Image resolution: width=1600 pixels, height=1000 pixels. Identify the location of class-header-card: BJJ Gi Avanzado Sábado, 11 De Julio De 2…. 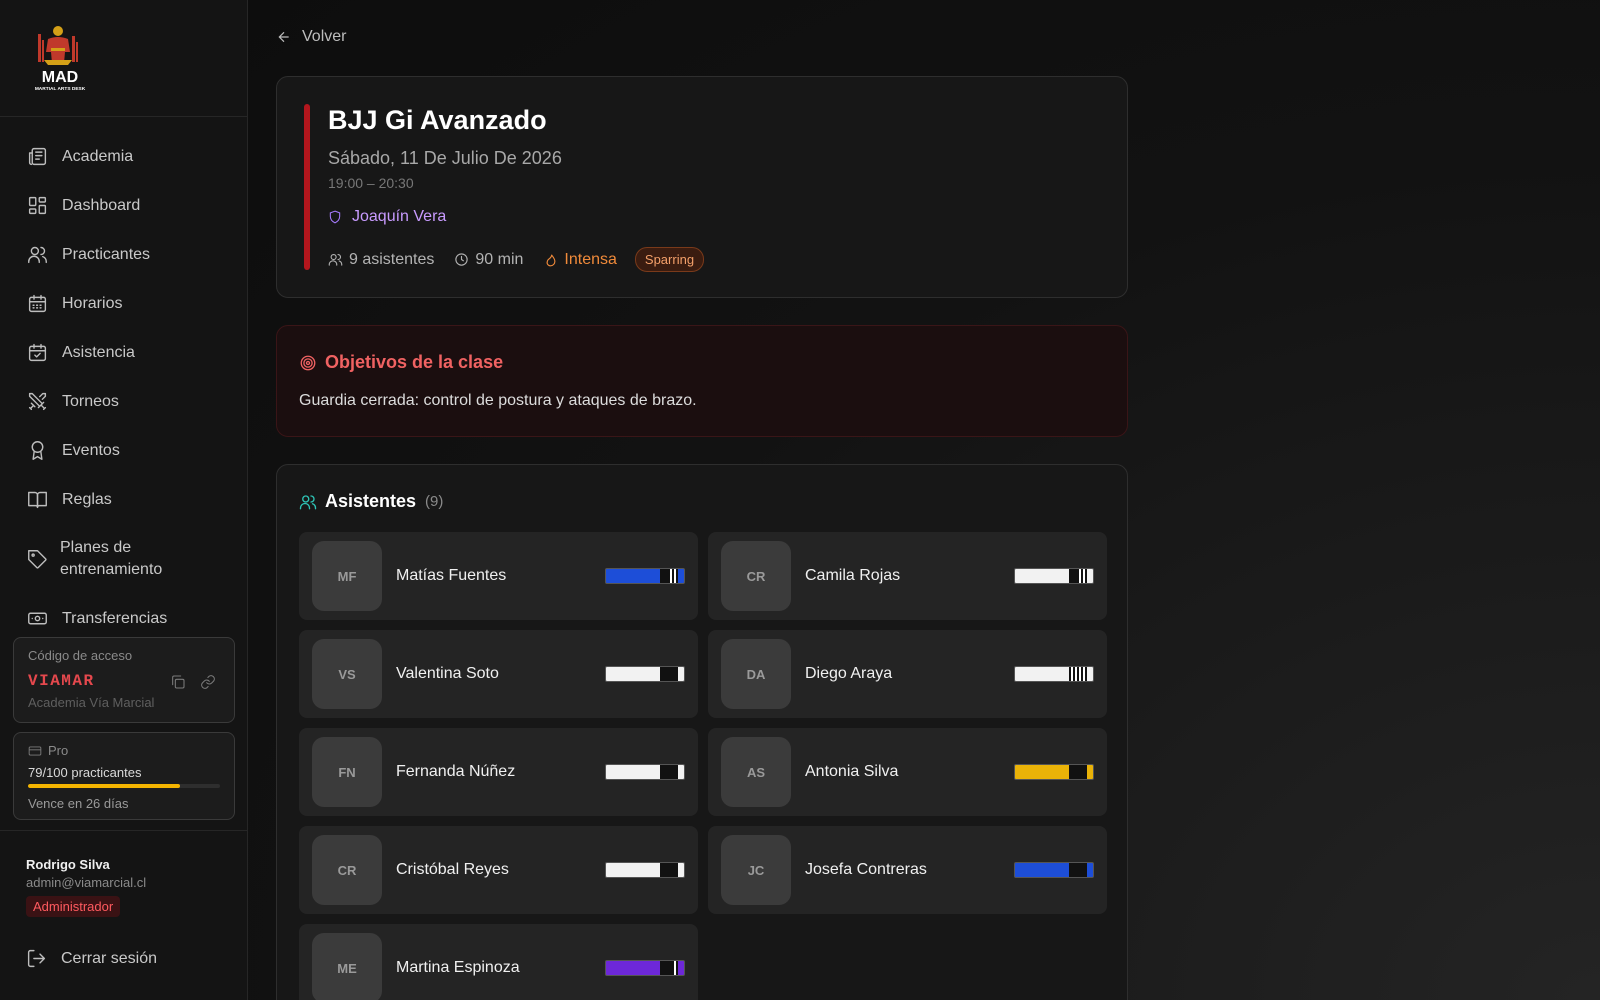
(702, 187).